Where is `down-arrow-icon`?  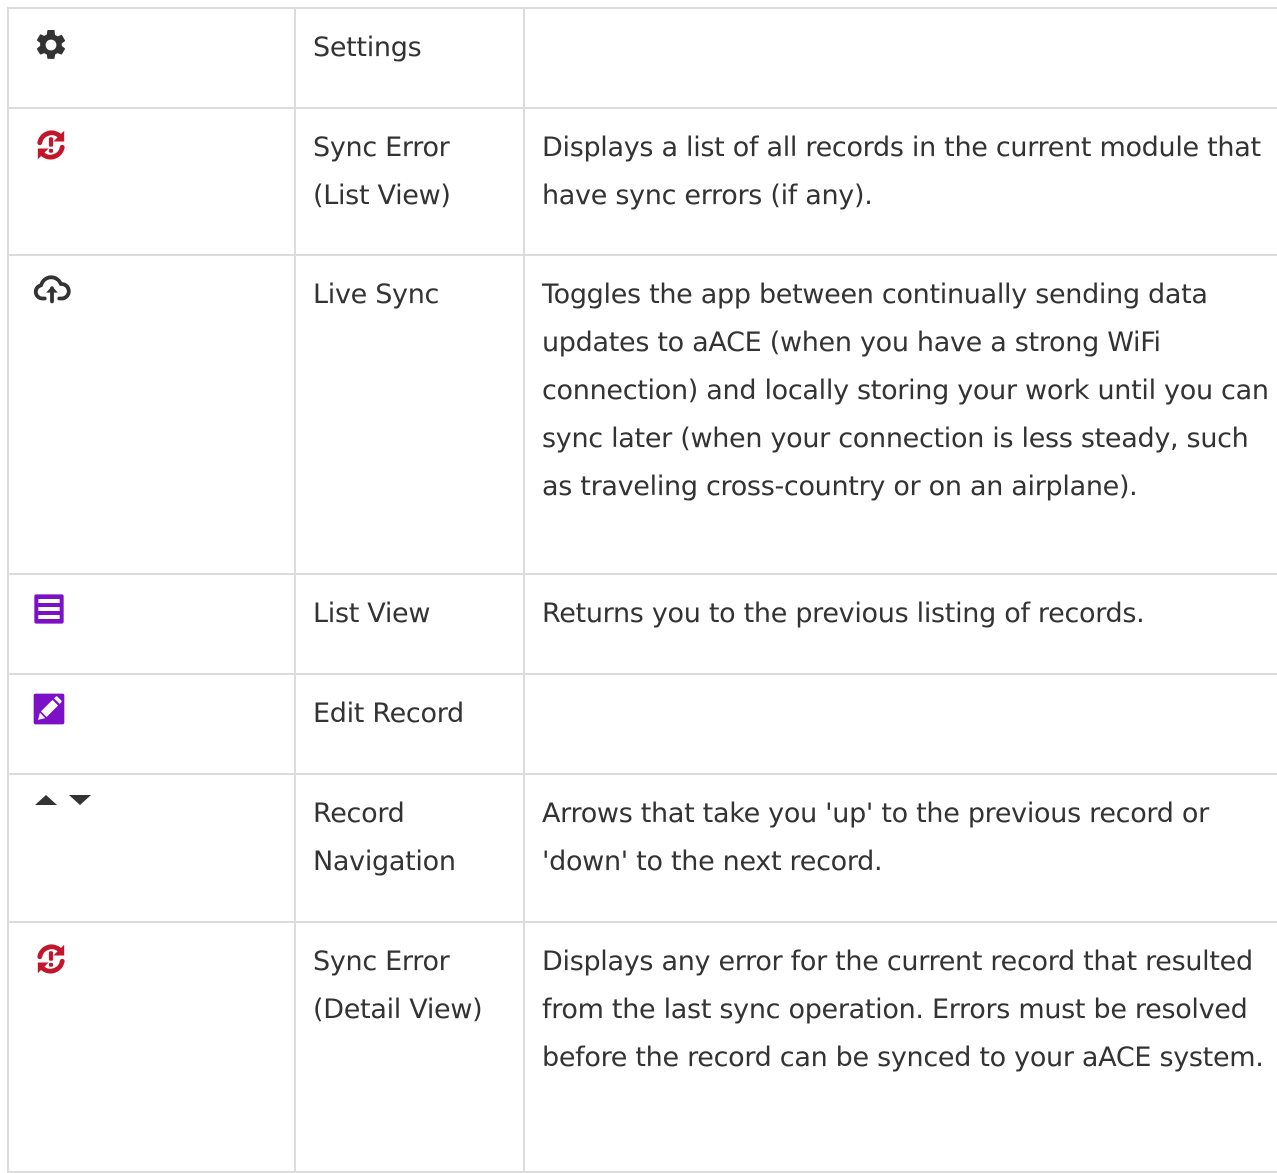
down-arrow-icon is located at coordinates (80, 800).